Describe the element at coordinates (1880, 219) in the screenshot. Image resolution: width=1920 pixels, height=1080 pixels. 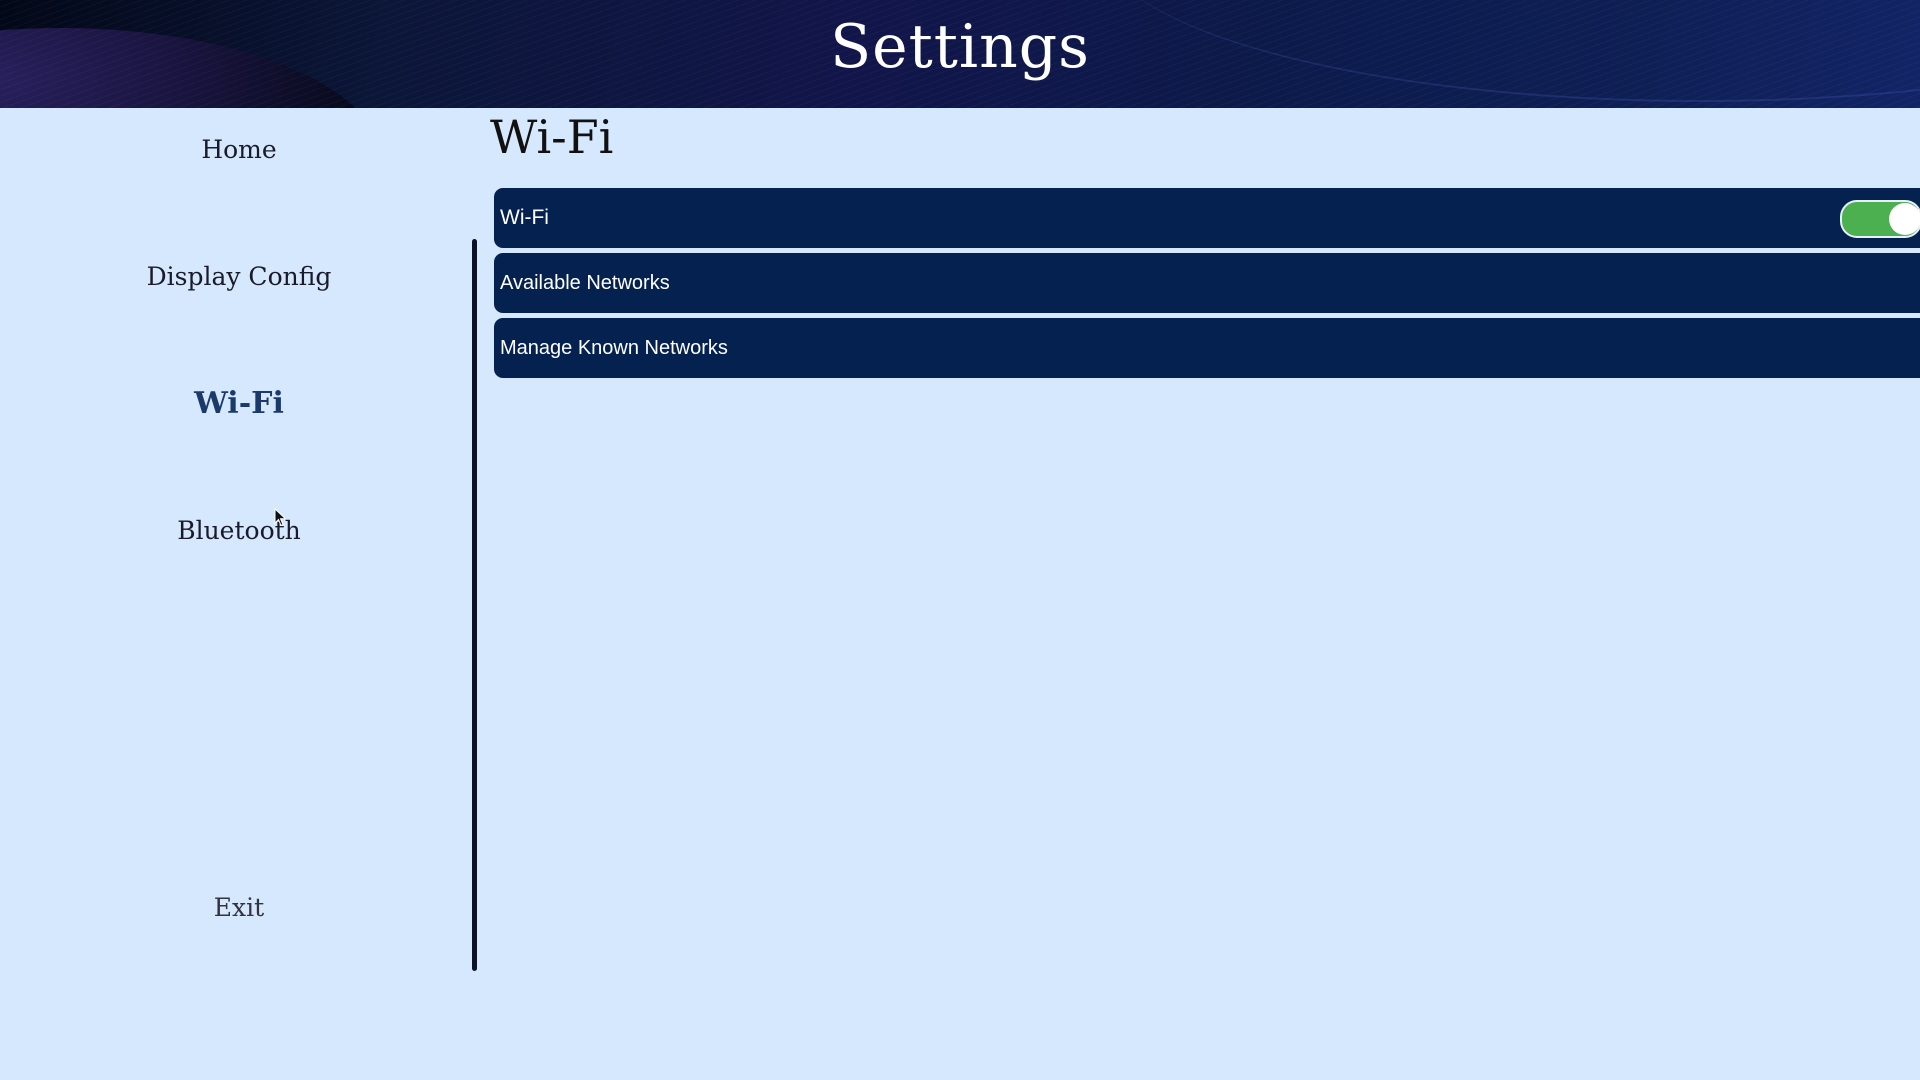
I see `wifi-toggle-switch` at that location.